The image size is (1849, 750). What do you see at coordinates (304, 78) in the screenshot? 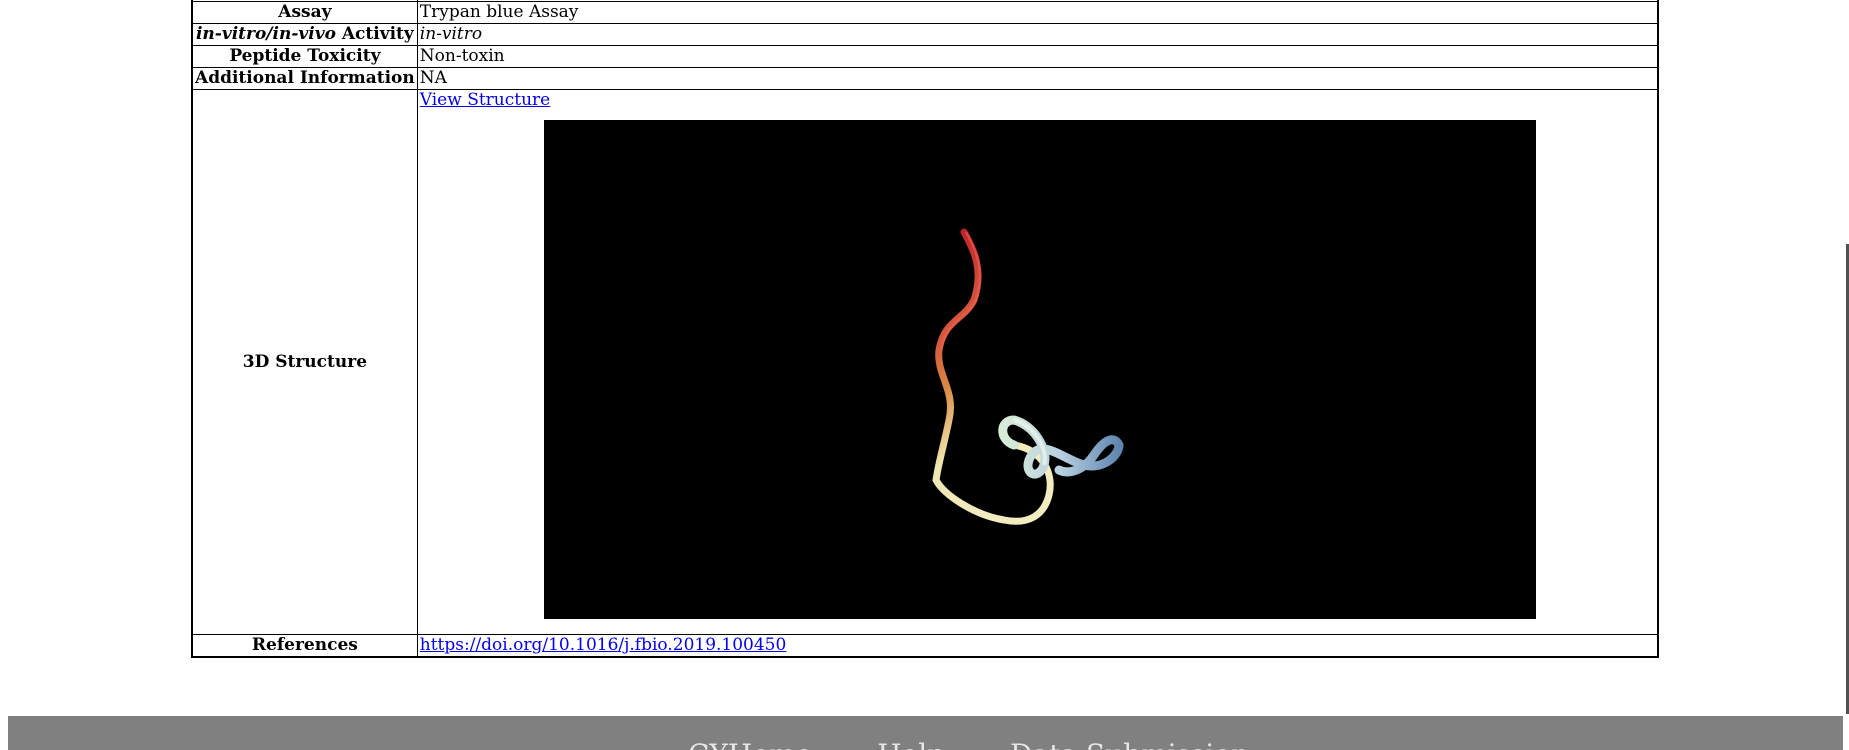
I see `additional-info-label: Additional Information` at bounding box center [304, 78].